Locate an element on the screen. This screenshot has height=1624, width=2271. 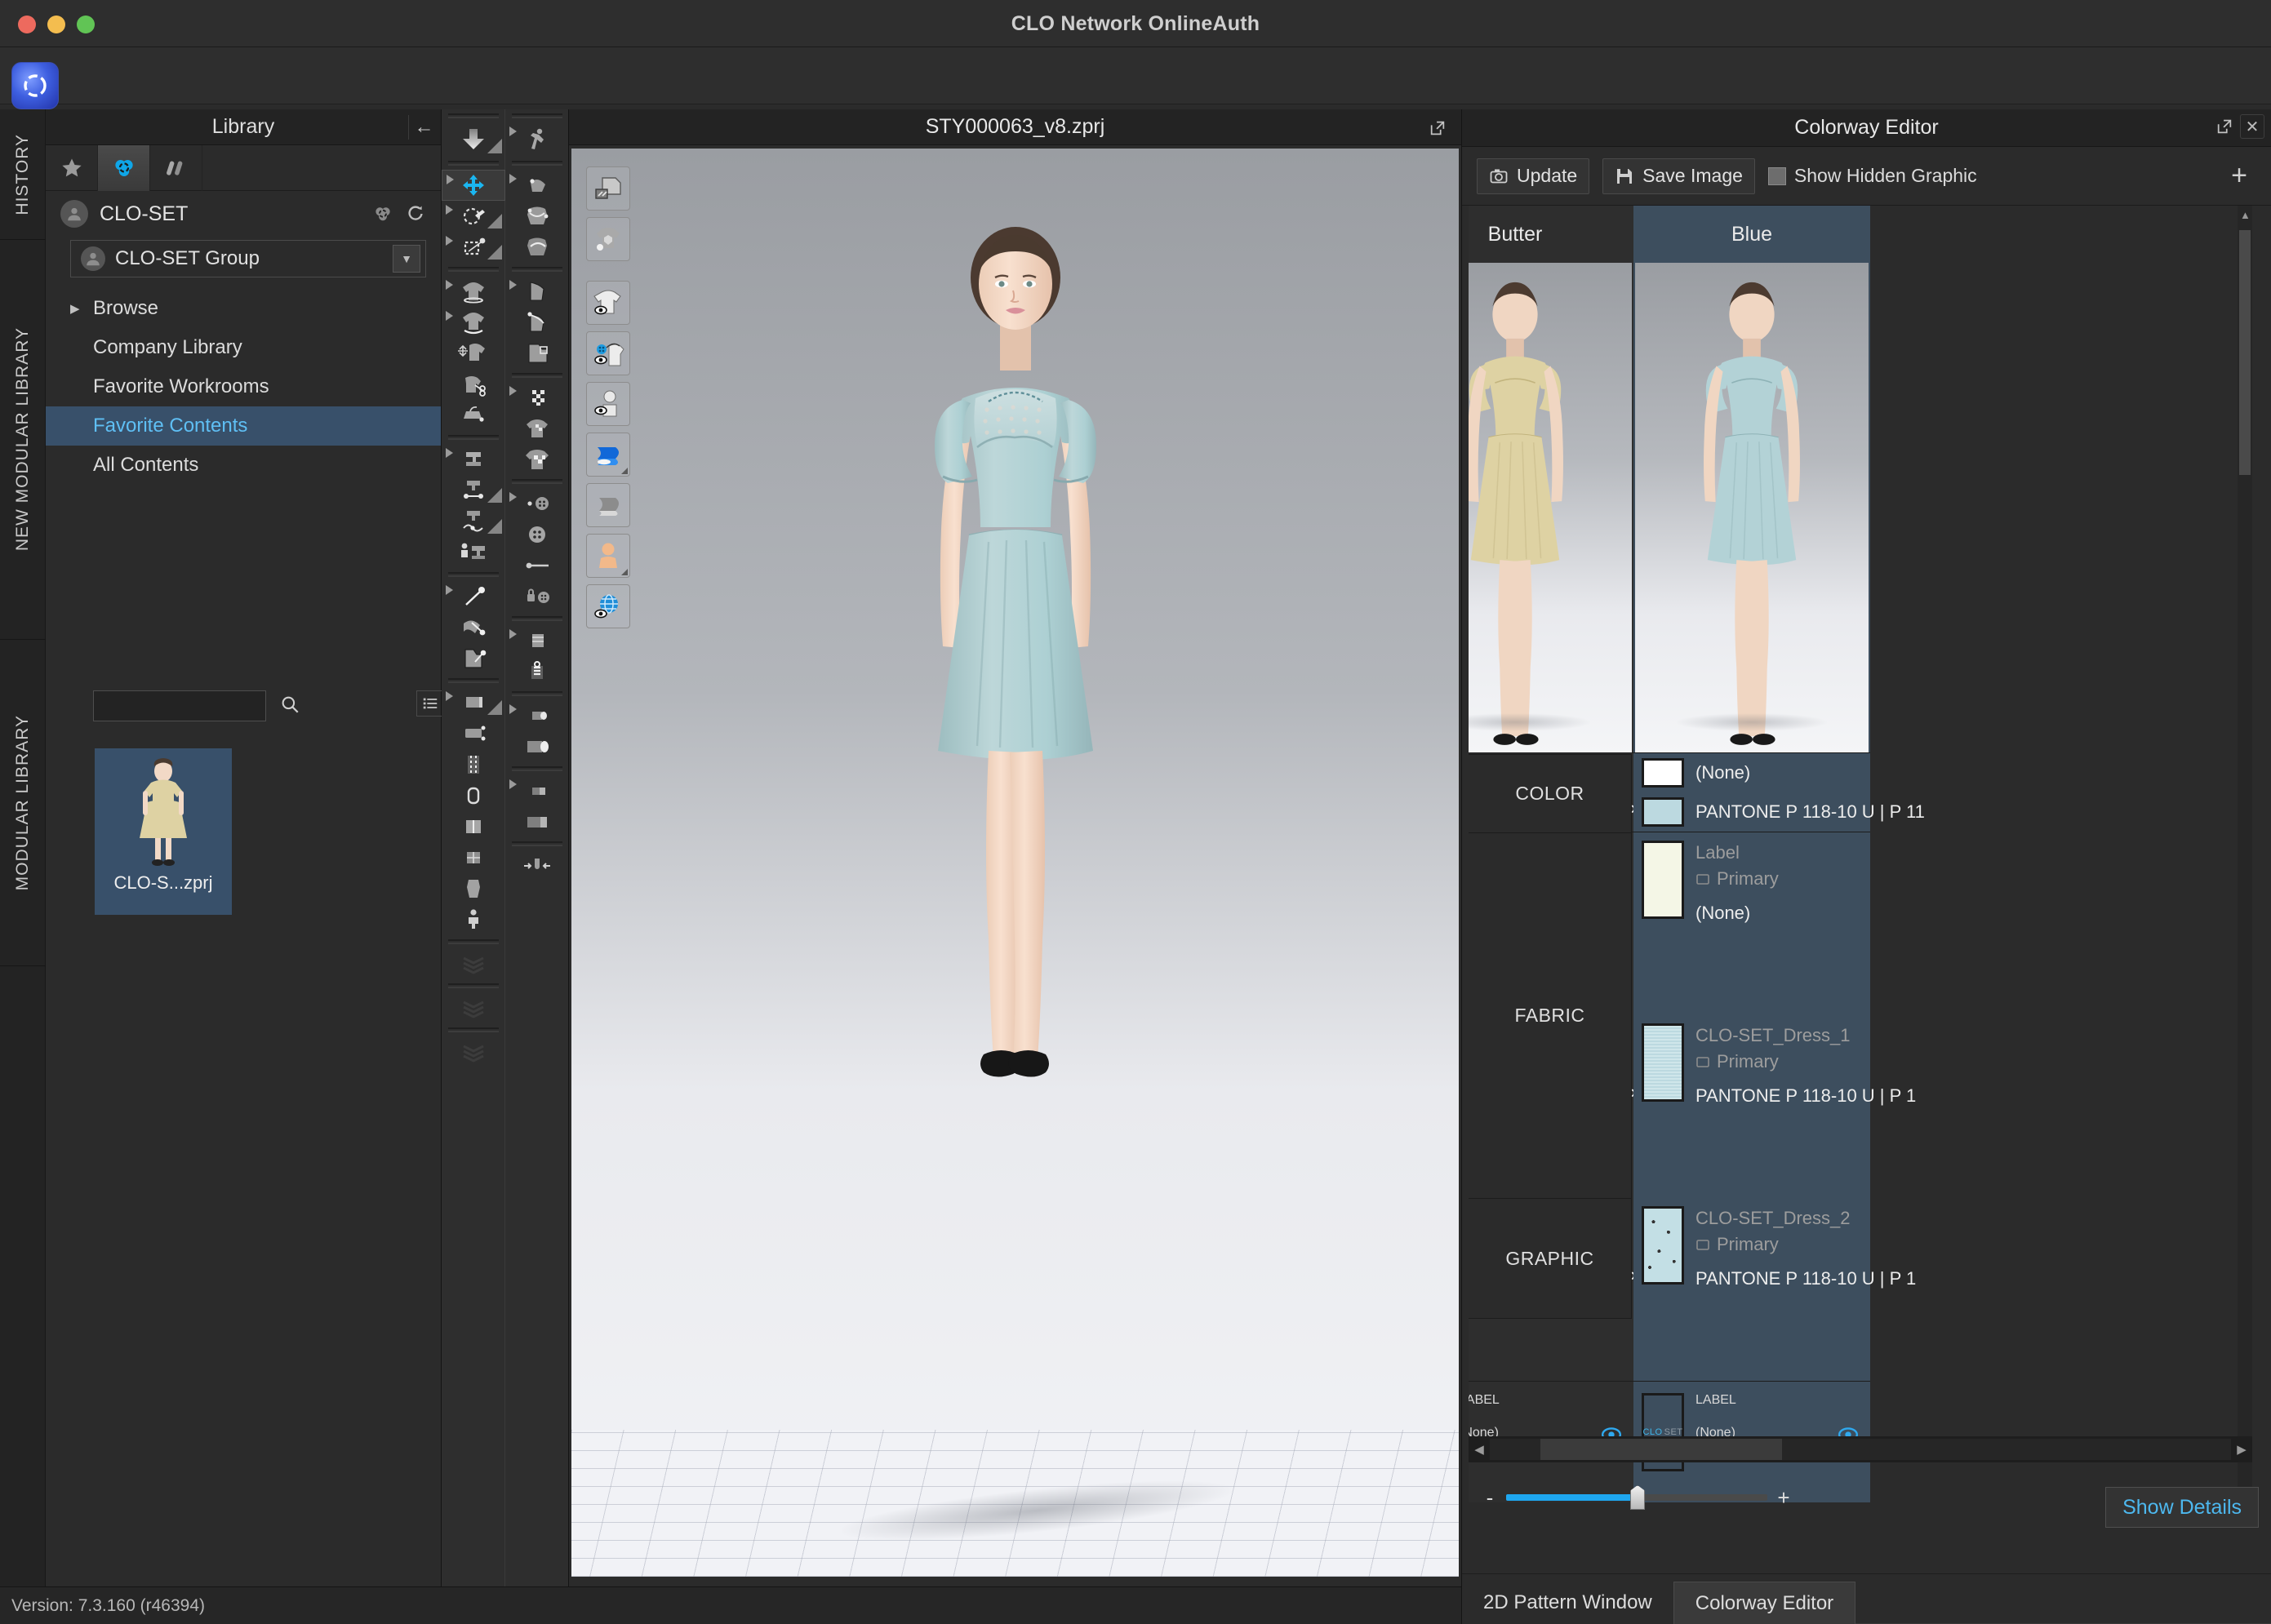
clo-sync-icon is located at coordinates (382, 213).